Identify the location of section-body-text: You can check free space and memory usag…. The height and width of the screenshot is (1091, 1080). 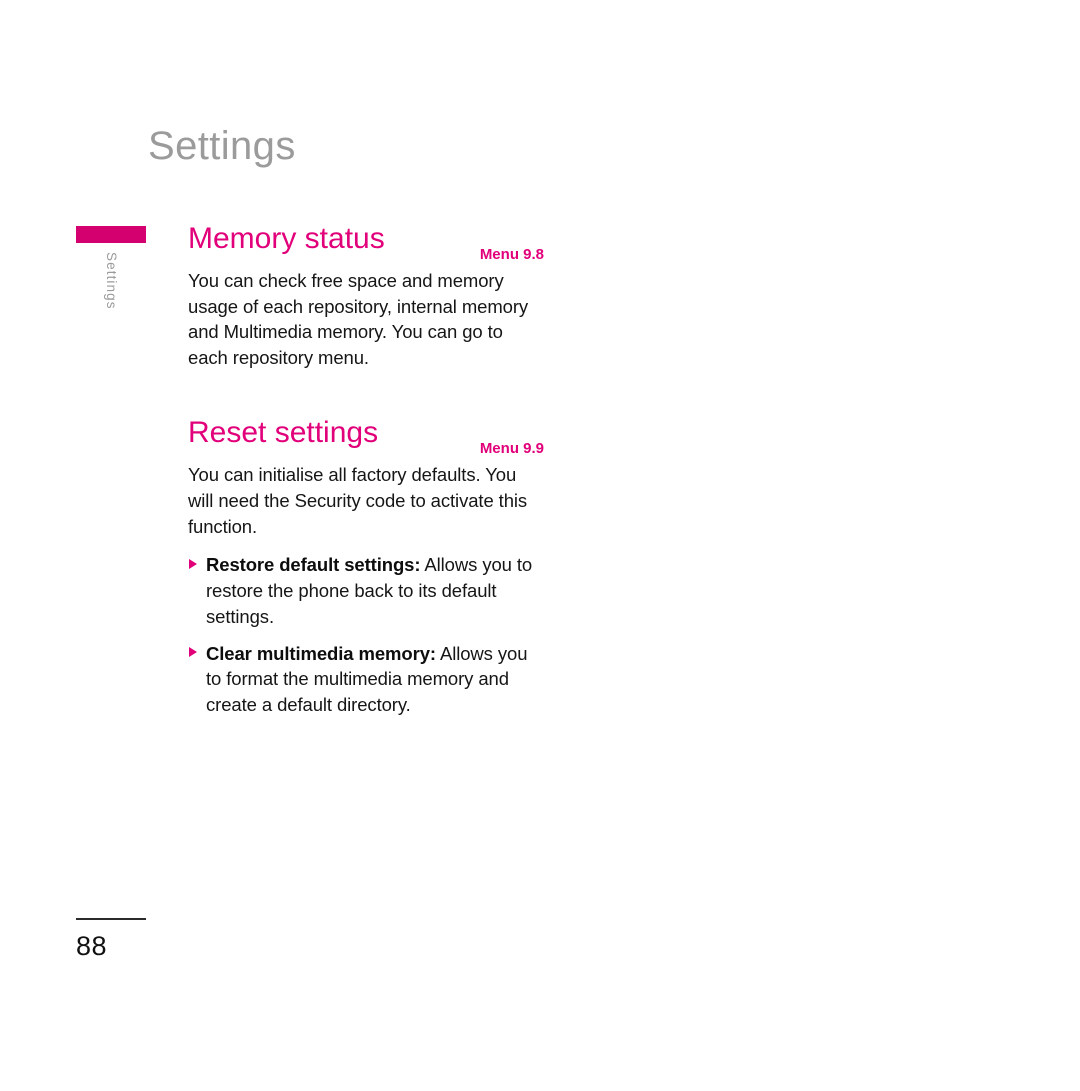
(358, 319).